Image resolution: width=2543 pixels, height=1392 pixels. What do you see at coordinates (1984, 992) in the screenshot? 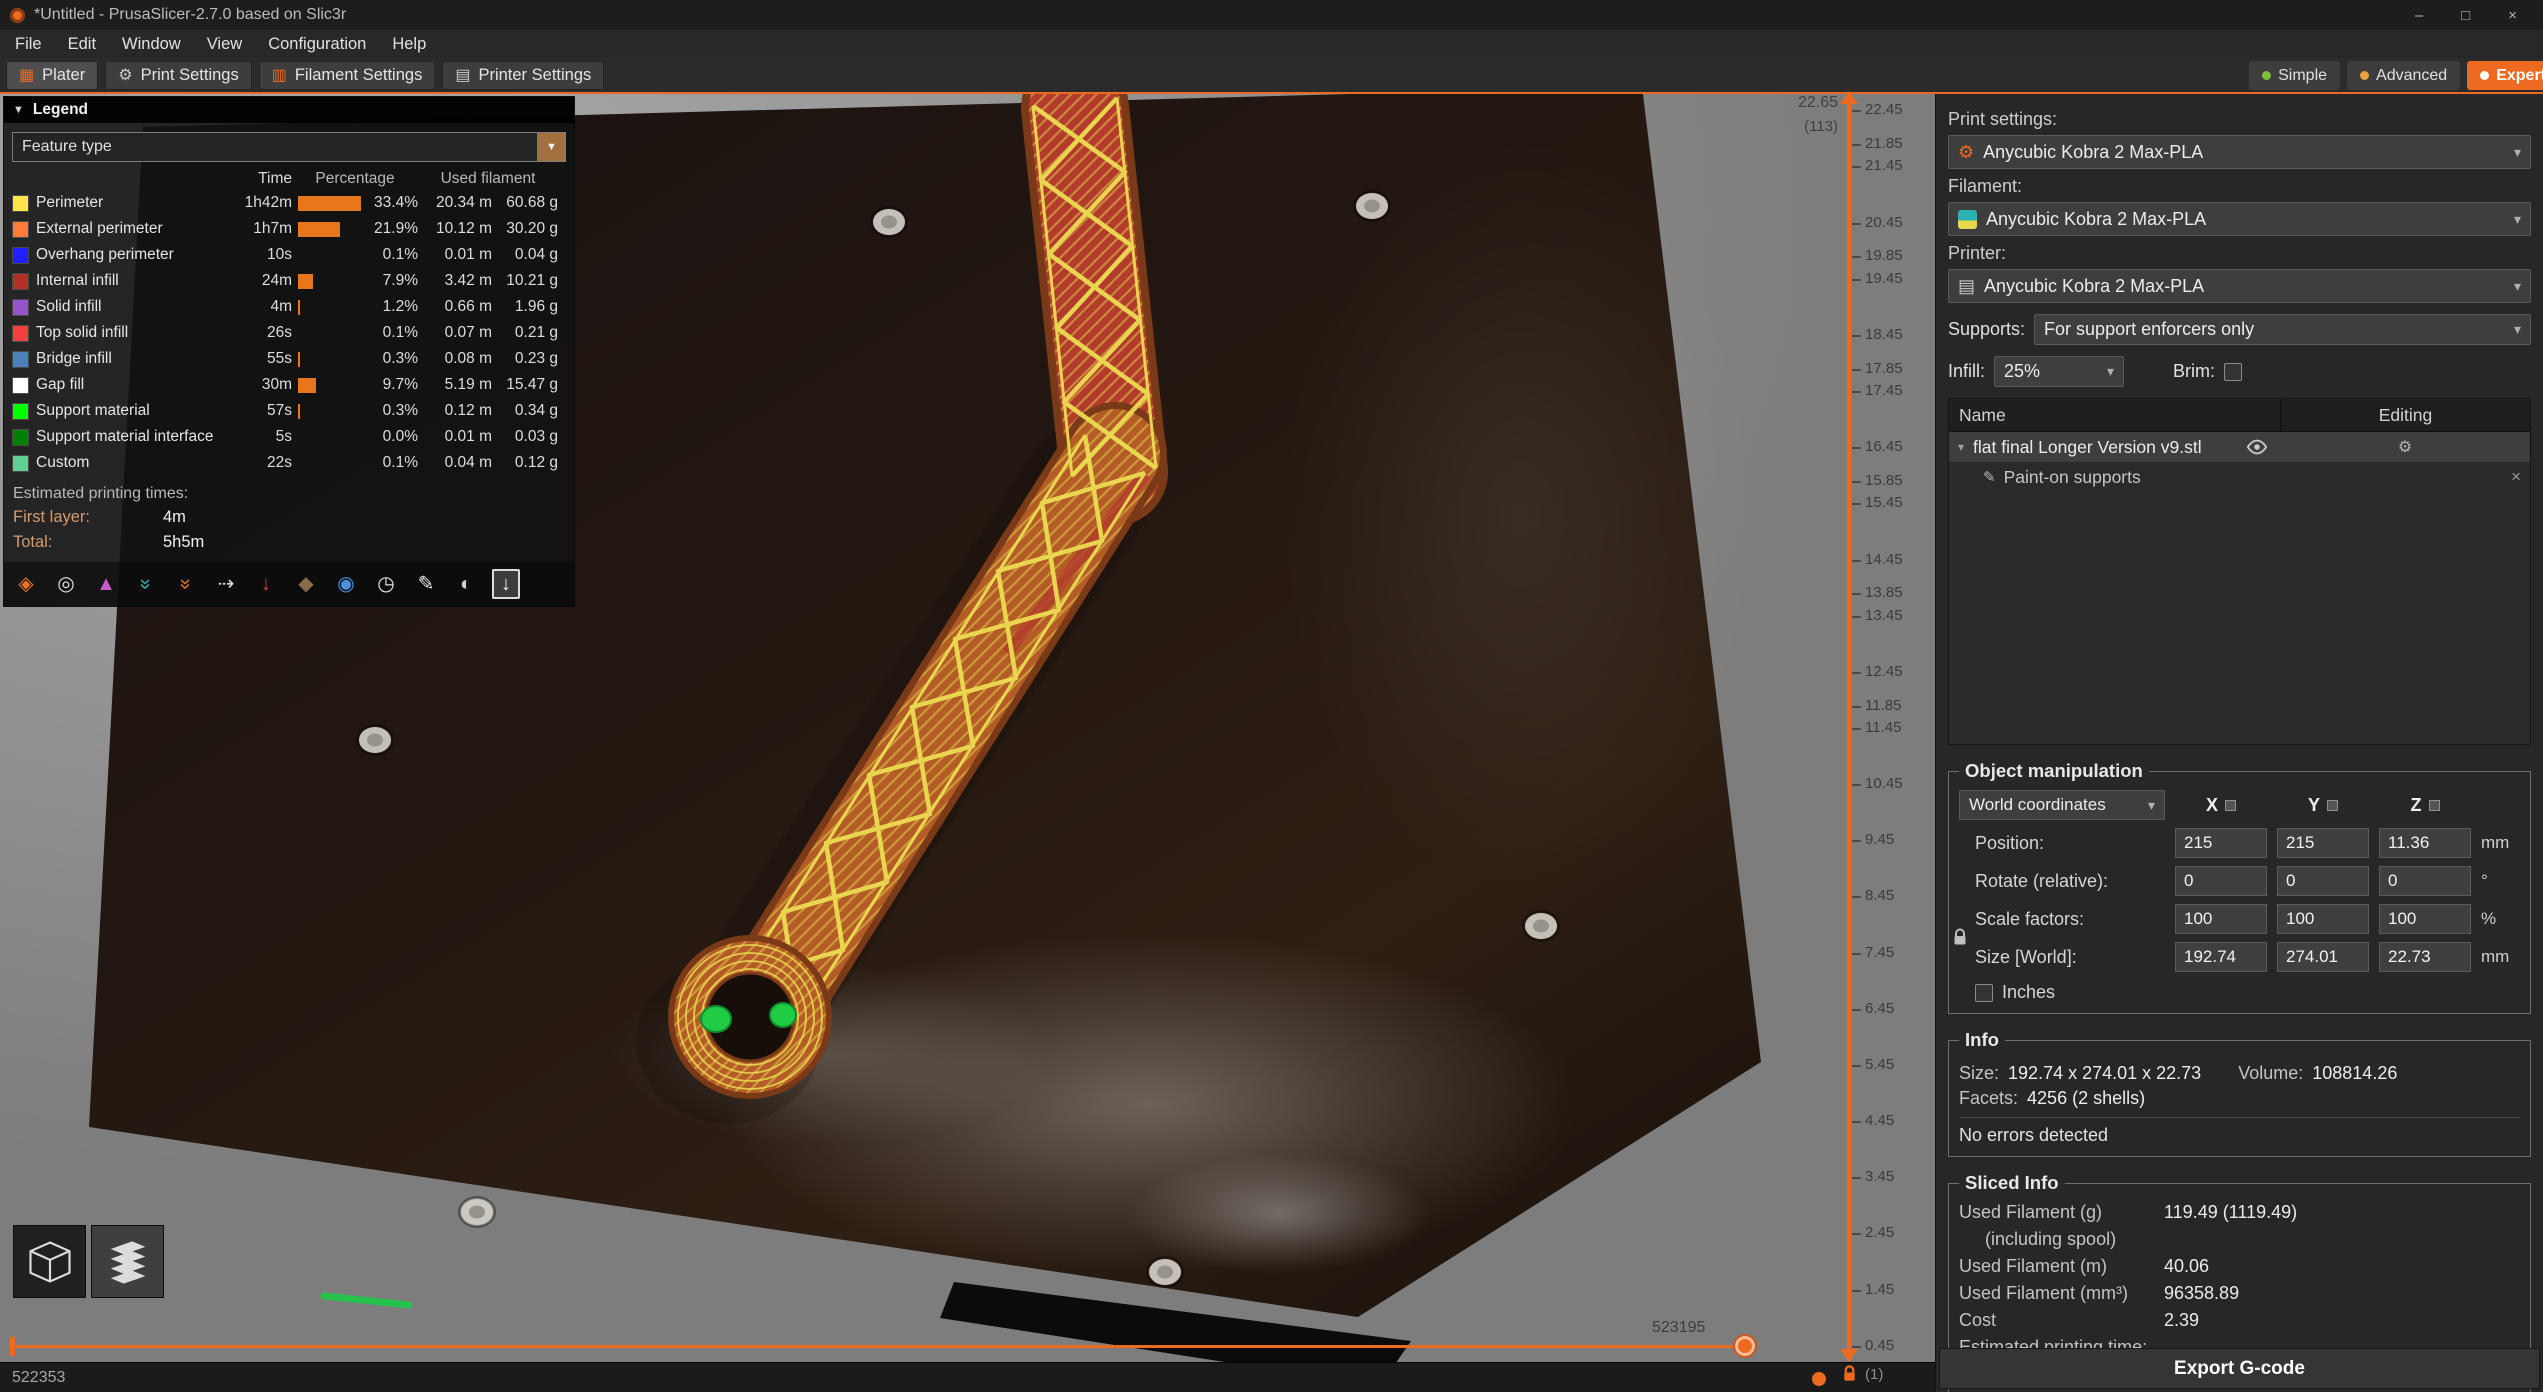
I see `inches-checkbox` at bounding box center [1984, 992].